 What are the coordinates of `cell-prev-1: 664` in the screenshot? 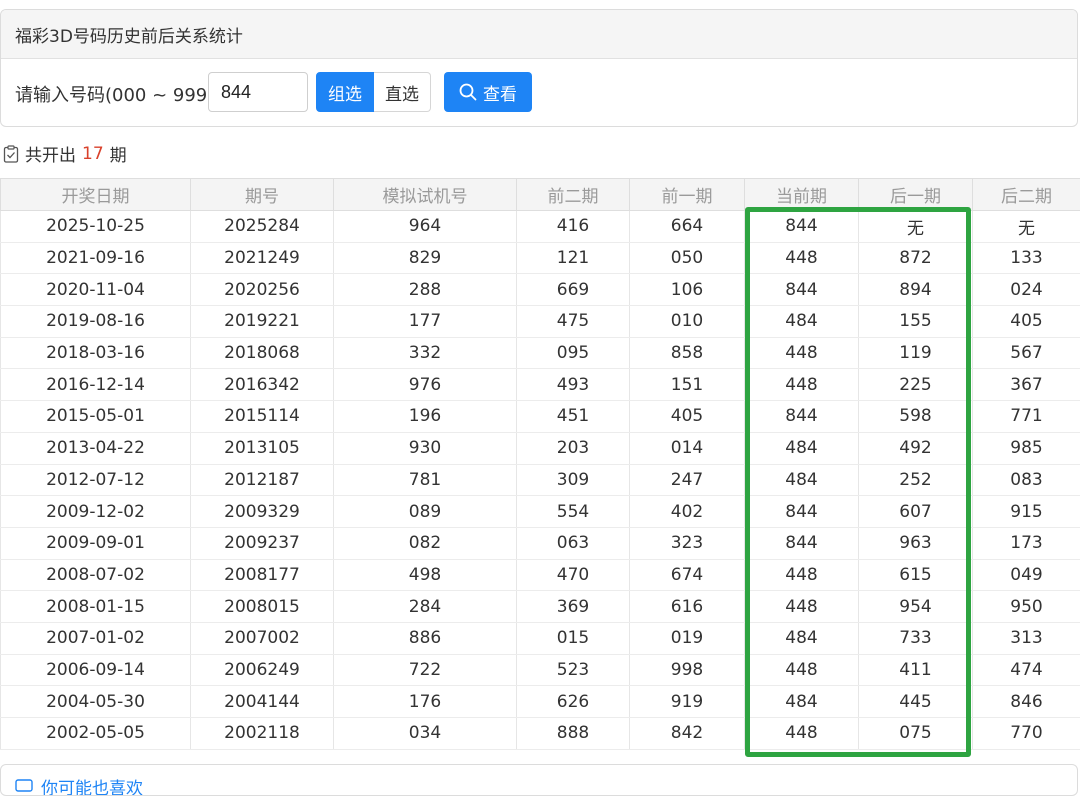 It's located at (687, 227).